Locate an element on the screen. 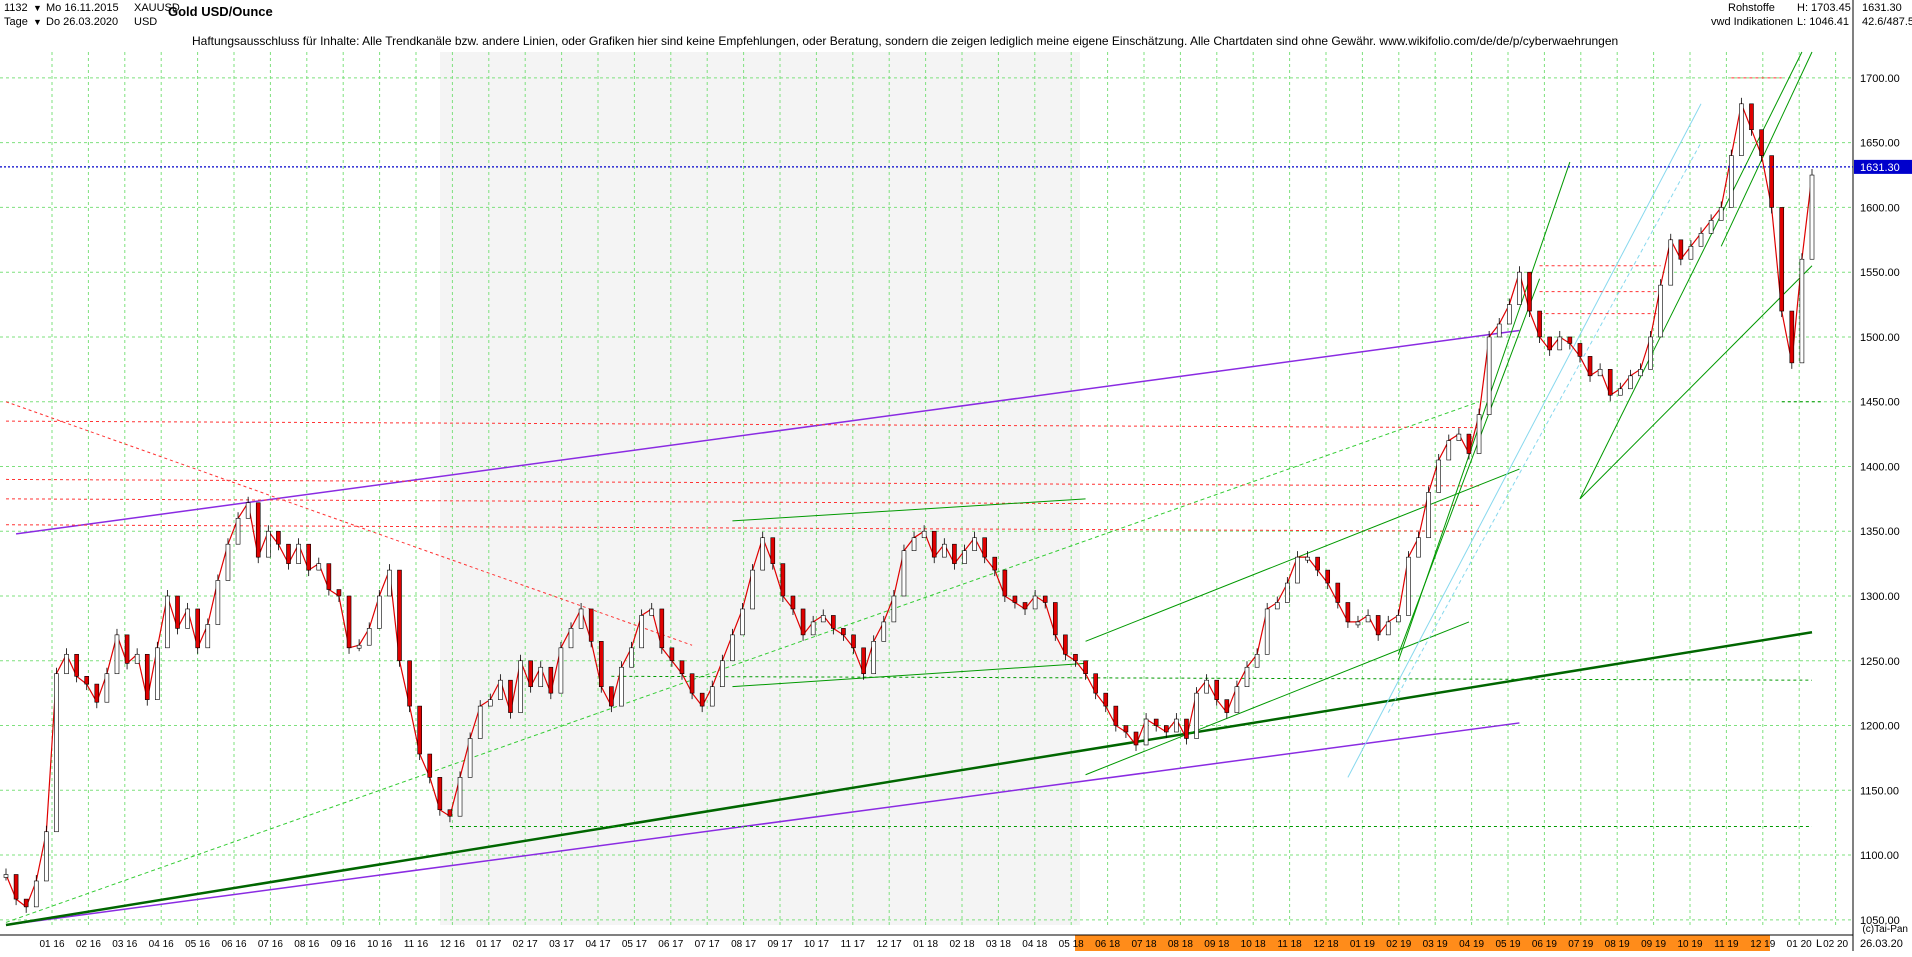 The width and height of the screenshot is (1912, 957). x-tick-label: 11 17 is located at coordinates (853, 944).